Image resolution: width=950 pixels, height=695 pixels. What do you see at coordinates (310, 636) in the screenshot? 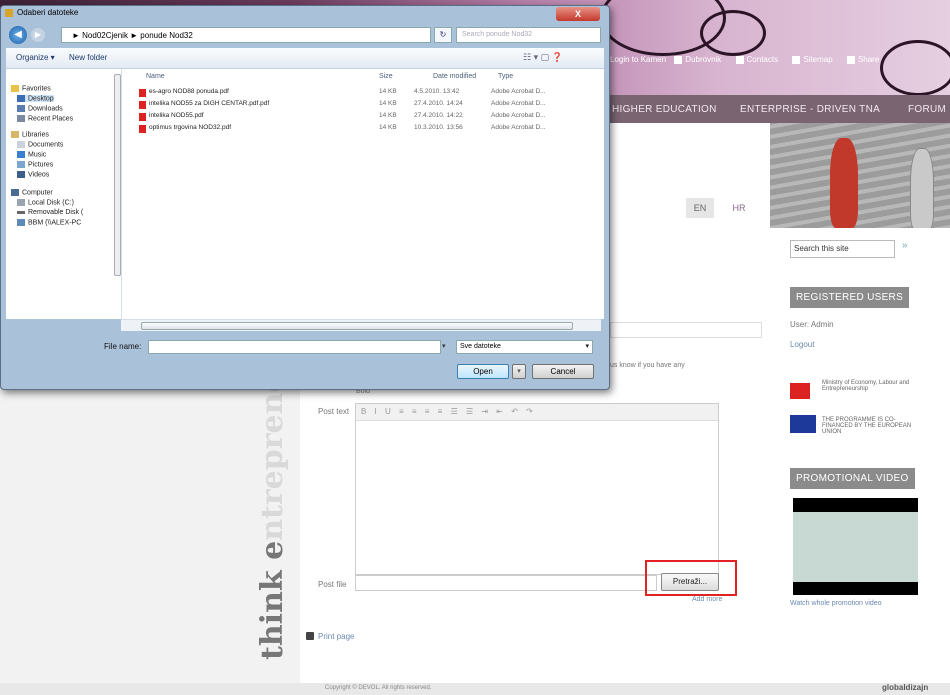
I see `printer-icon` at bounding box center [310, 636].